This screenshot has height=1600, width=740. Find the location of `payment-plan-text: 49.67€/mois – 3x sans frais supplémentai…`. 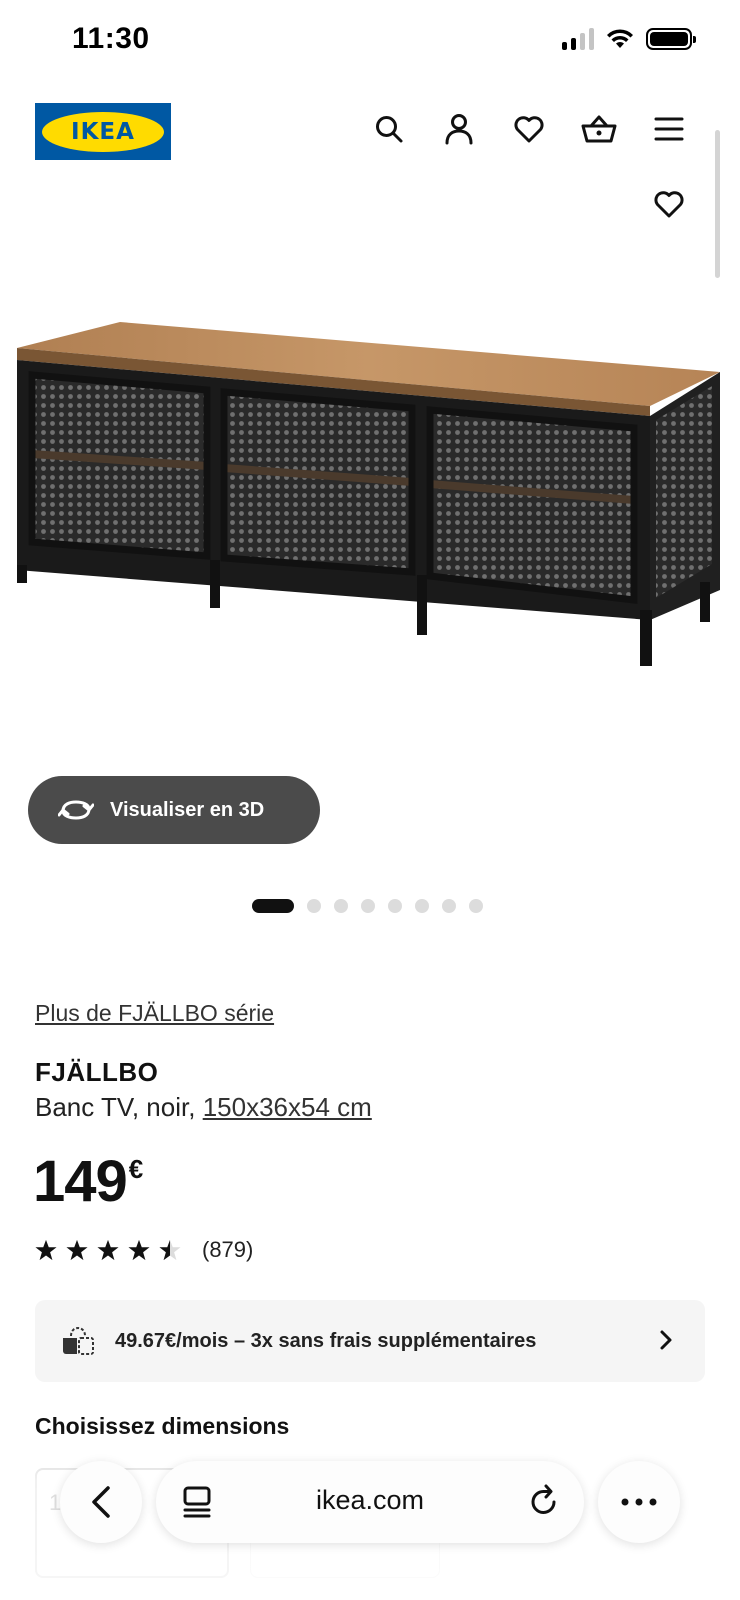

payment-plan-text: 49.67€/mois – 3x sans frais supplémentai… is located at coordinates (326, 1340).